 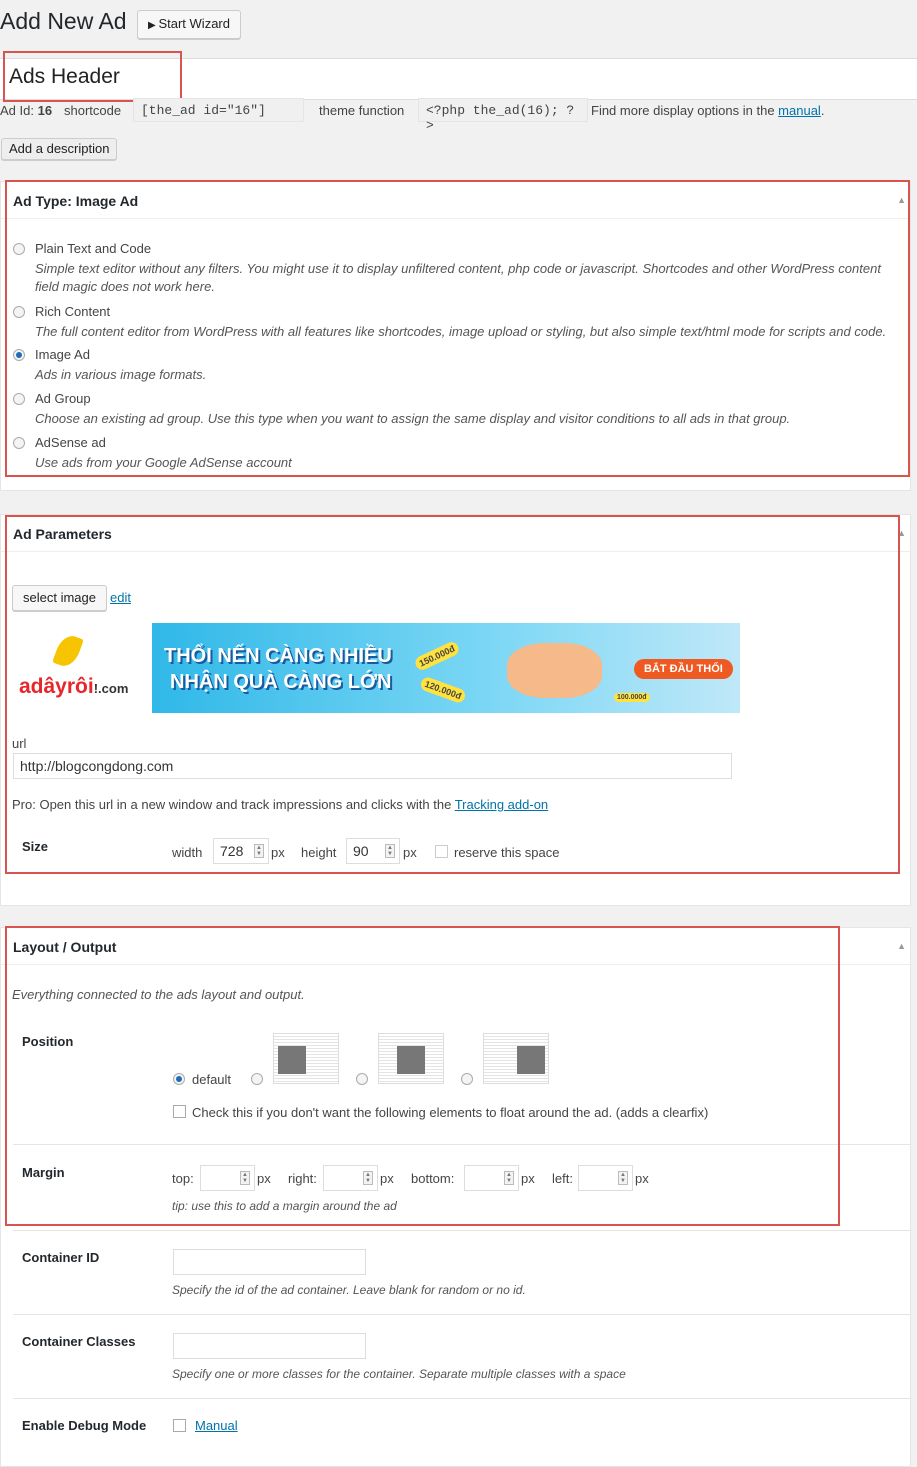 I want to click on ad-title-input: Ads Header, so click(x=458, y=79).